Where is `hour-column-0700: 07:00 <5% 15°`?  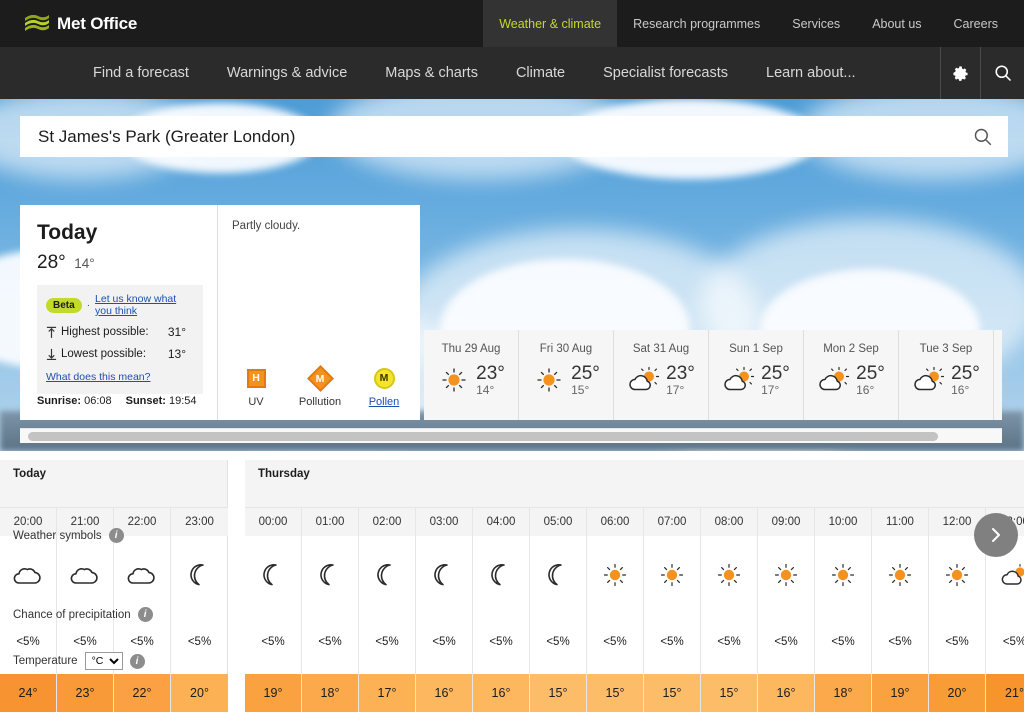 hour-column-0700: 07:00 <5% 15° is located at coordinates (672, 609).